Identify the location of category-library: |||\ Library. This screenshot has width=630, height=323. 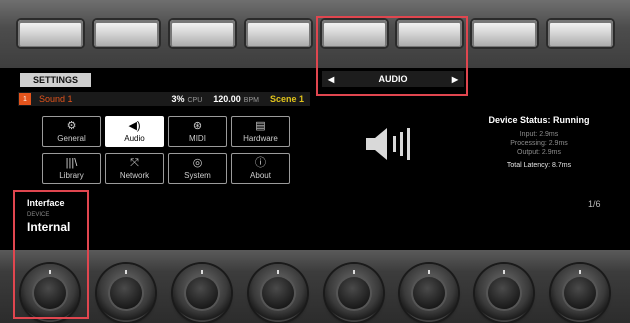
(71, 168).